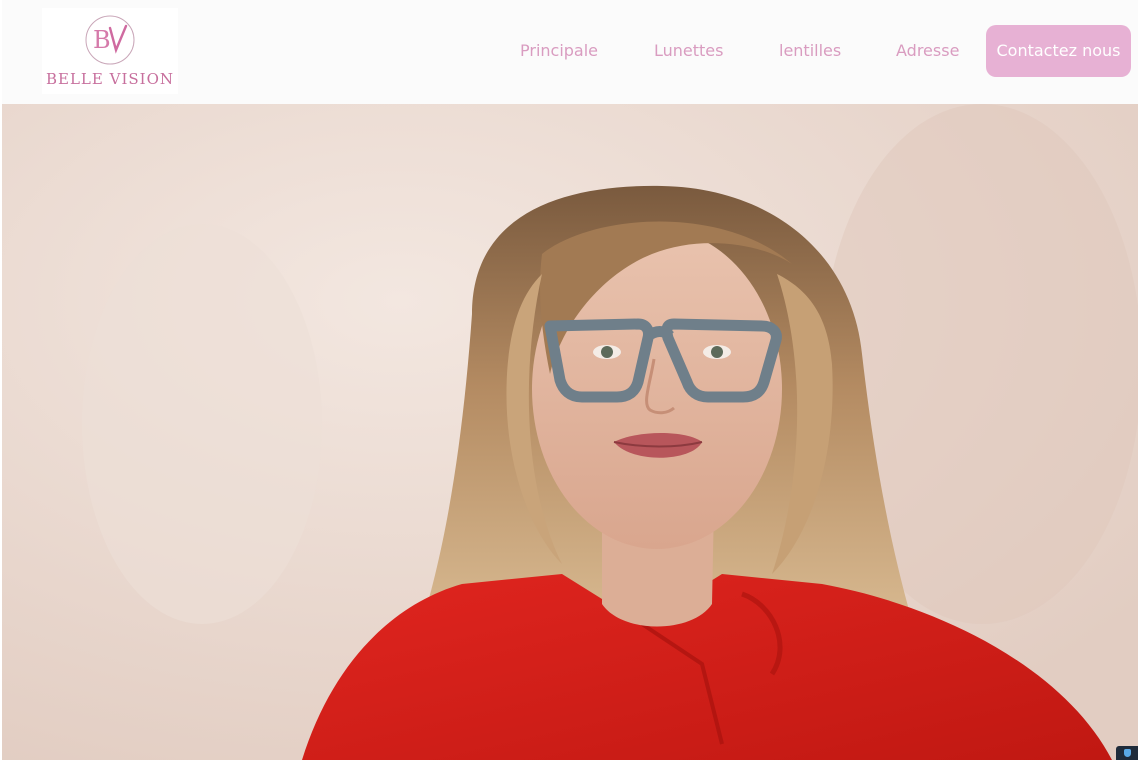  What do you see at coordinates (927, 51) in the screenshot?
I see `nav-item-adresse: Adresse` at bounding box center [927, 51].